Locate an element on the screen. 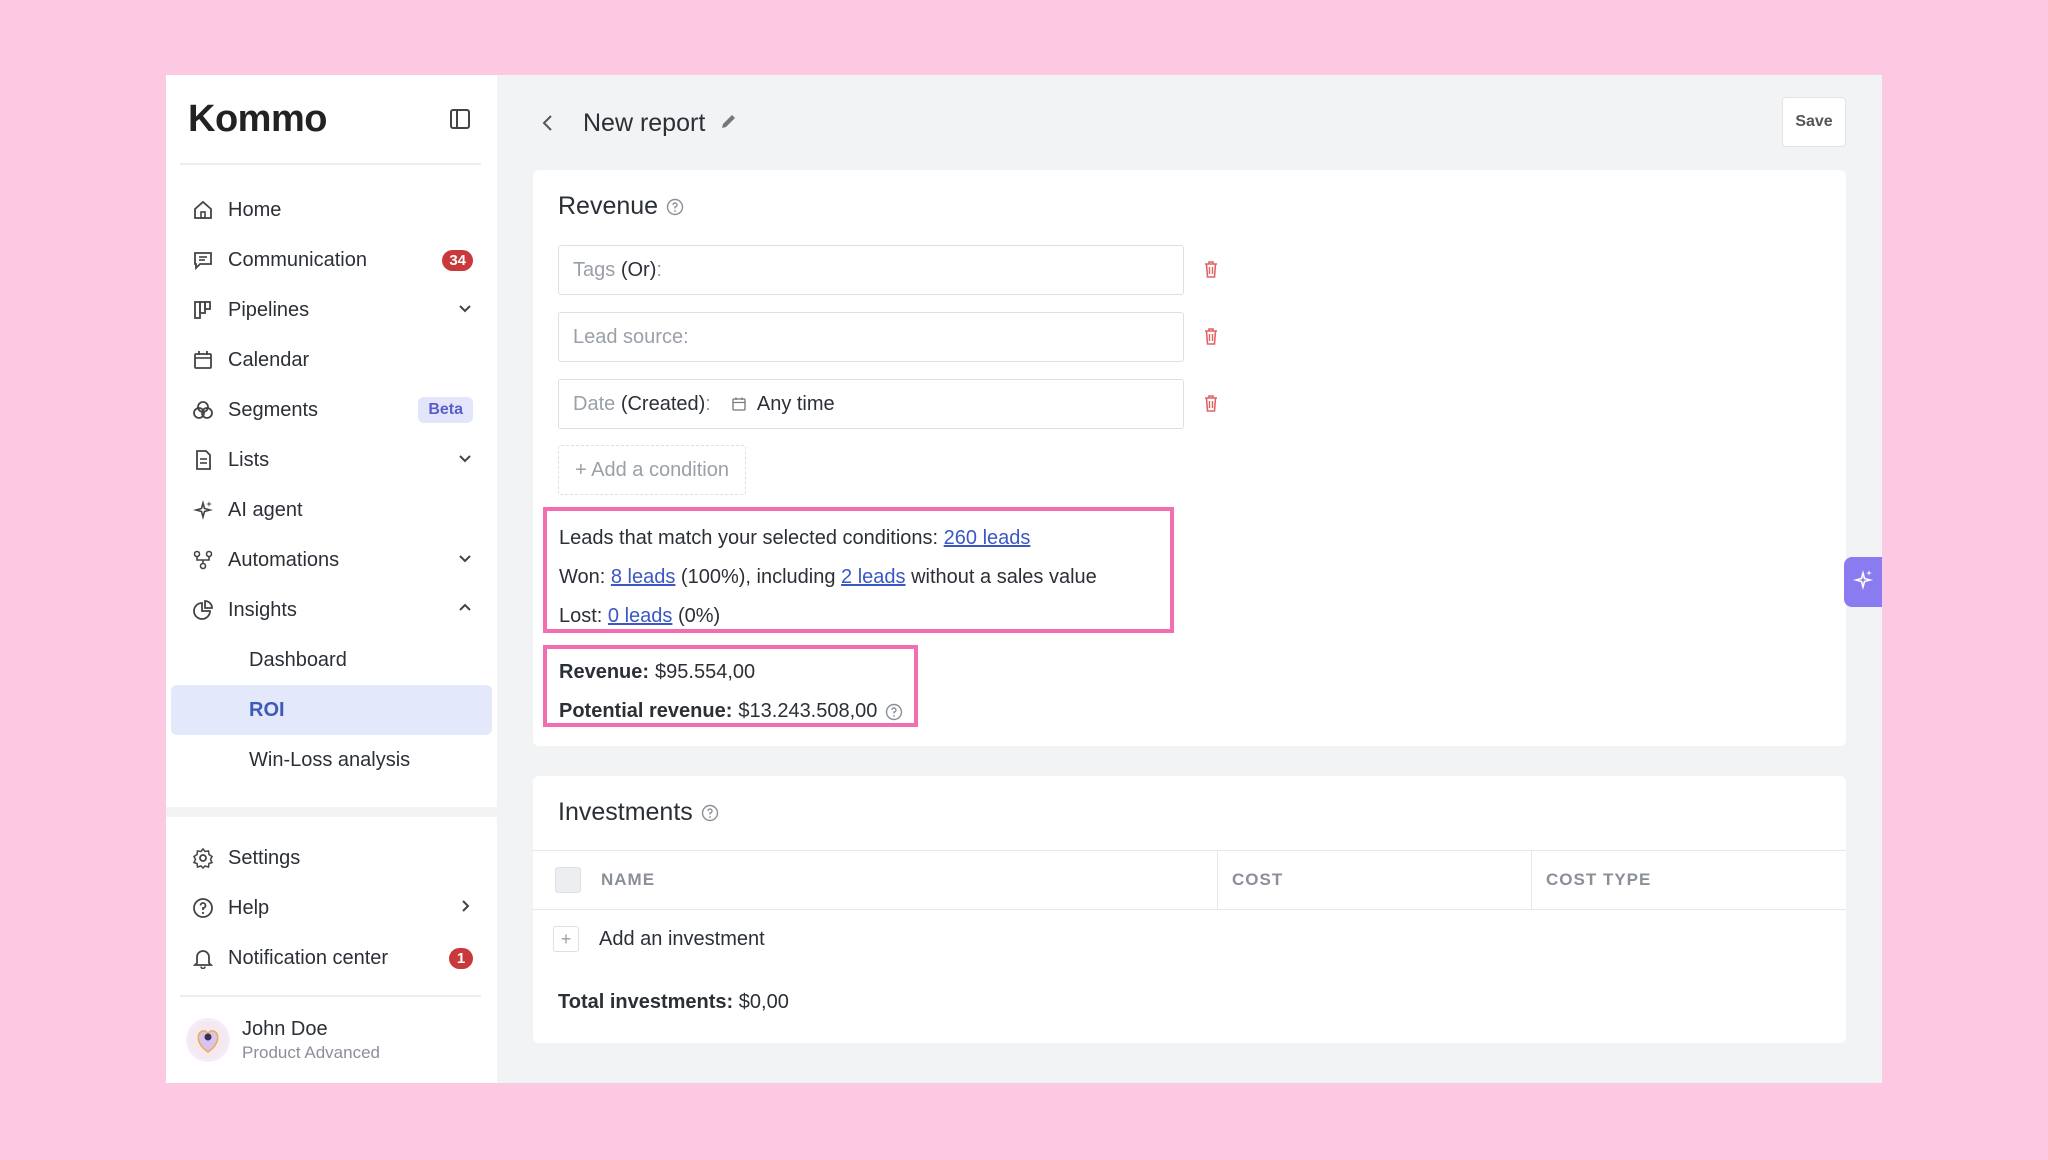 The height and width of the screenshot is (1160, 2048). lost-leads-link: 0 leads is located at coordinates (640, 616).